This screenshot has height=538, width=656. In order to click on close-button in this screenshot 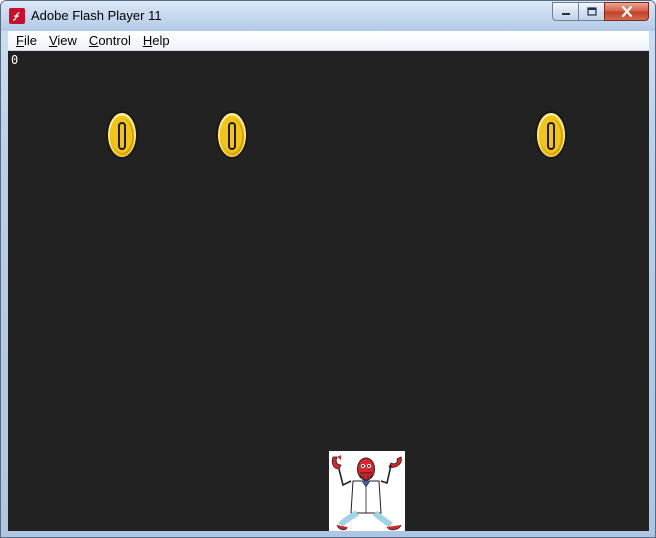, I will do `click(626, 11)`.